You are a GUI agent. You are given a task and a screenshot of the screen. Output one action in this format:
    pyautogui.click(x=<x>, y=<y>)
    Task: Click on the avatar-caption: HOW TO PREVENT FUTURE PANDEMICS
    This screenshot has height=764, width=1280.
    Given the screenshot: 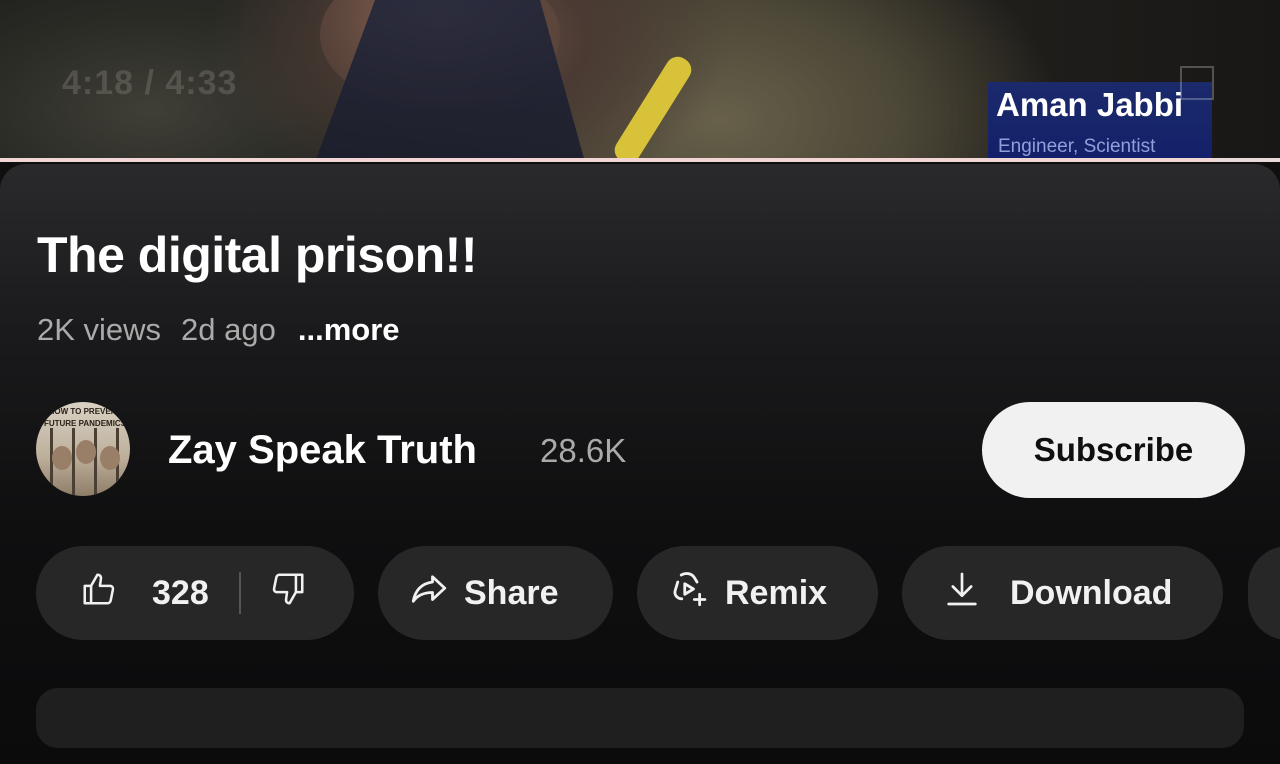 What is the action you would take?
    pyautogui.click(x=85, y=417)
    